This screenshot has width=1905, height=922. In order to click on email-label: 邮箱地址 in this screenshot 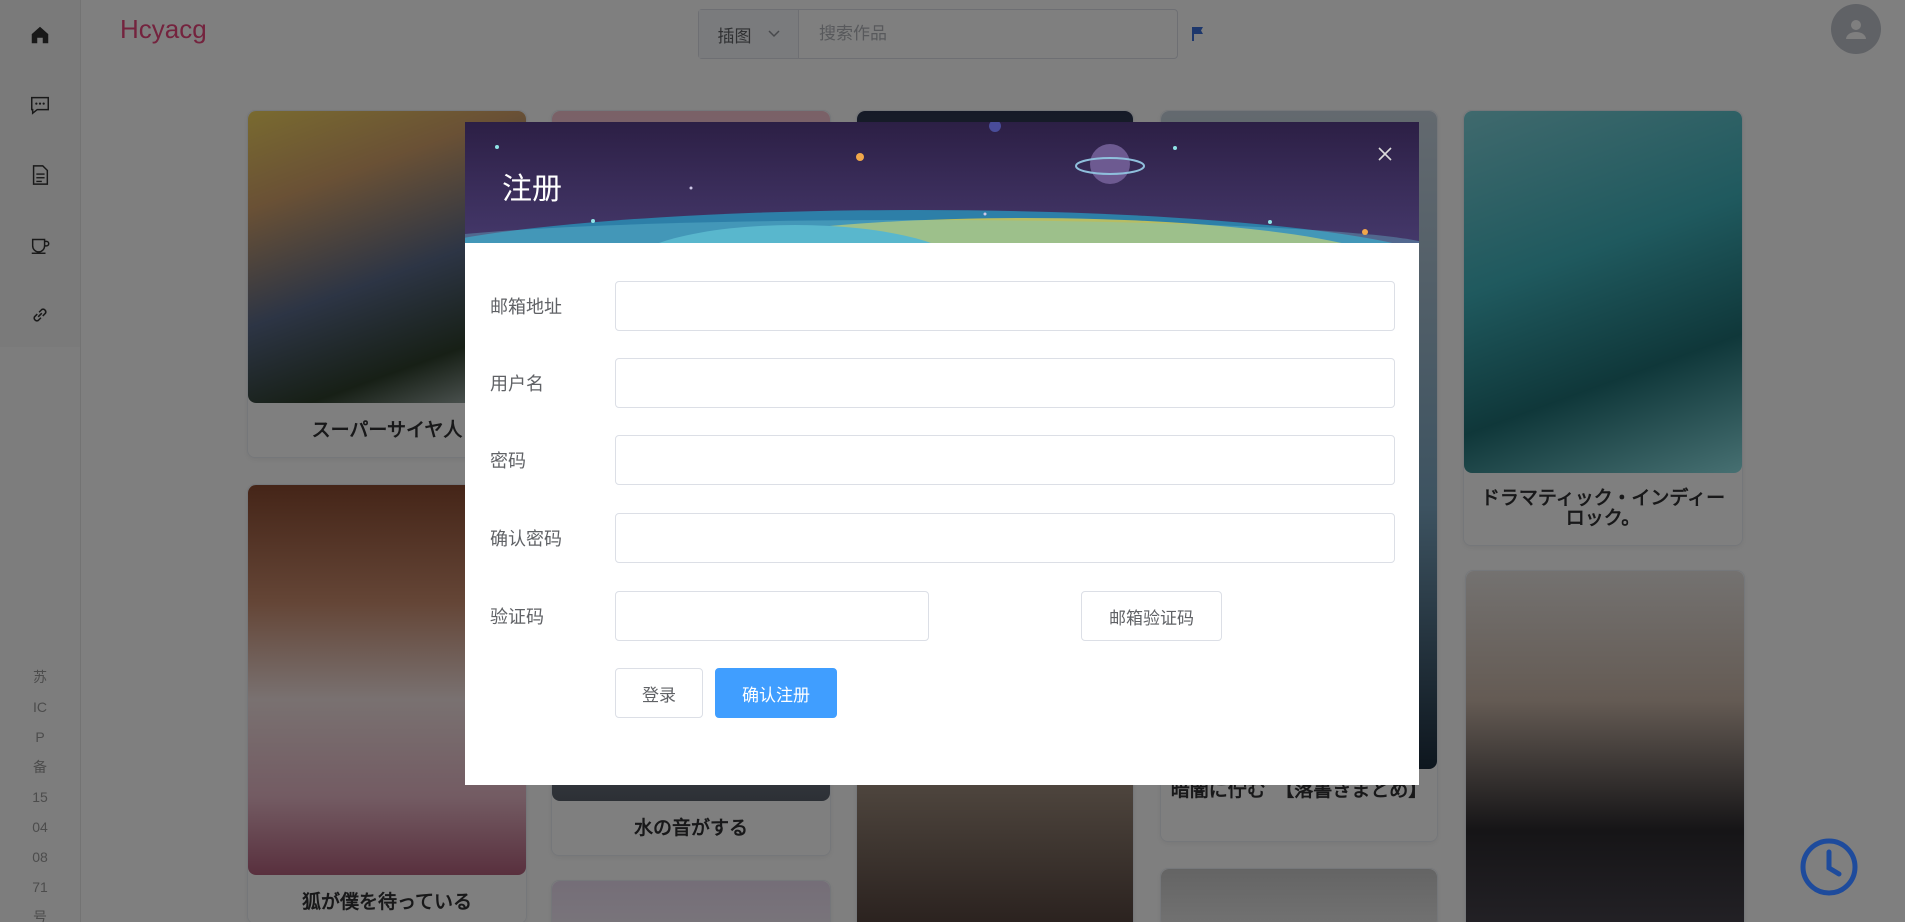, I will do `click(526, 307)`.